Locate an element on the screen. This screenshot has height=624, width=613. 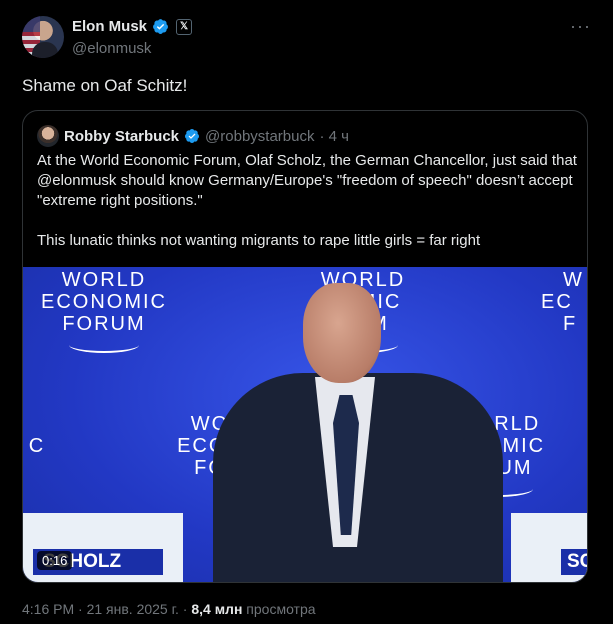
wef-logo: WORLD ECONOMIC FORUM is located at coordinates (104, 311).